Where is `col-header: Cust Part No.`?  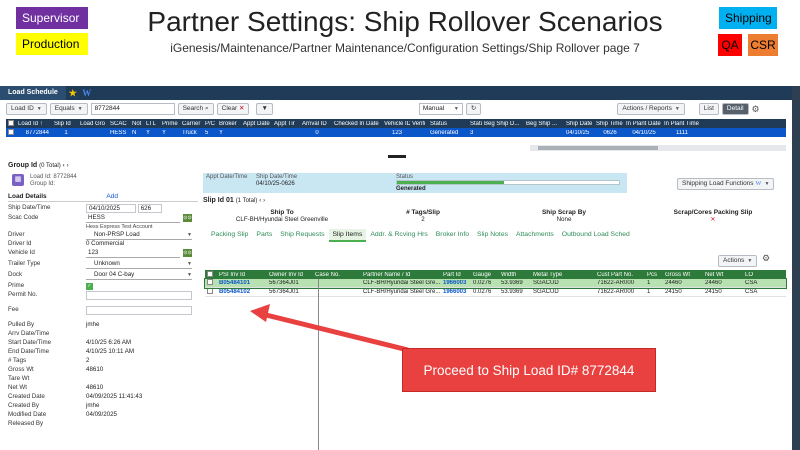 col-header: Cust Part No. is located at coordinates (620, 275).